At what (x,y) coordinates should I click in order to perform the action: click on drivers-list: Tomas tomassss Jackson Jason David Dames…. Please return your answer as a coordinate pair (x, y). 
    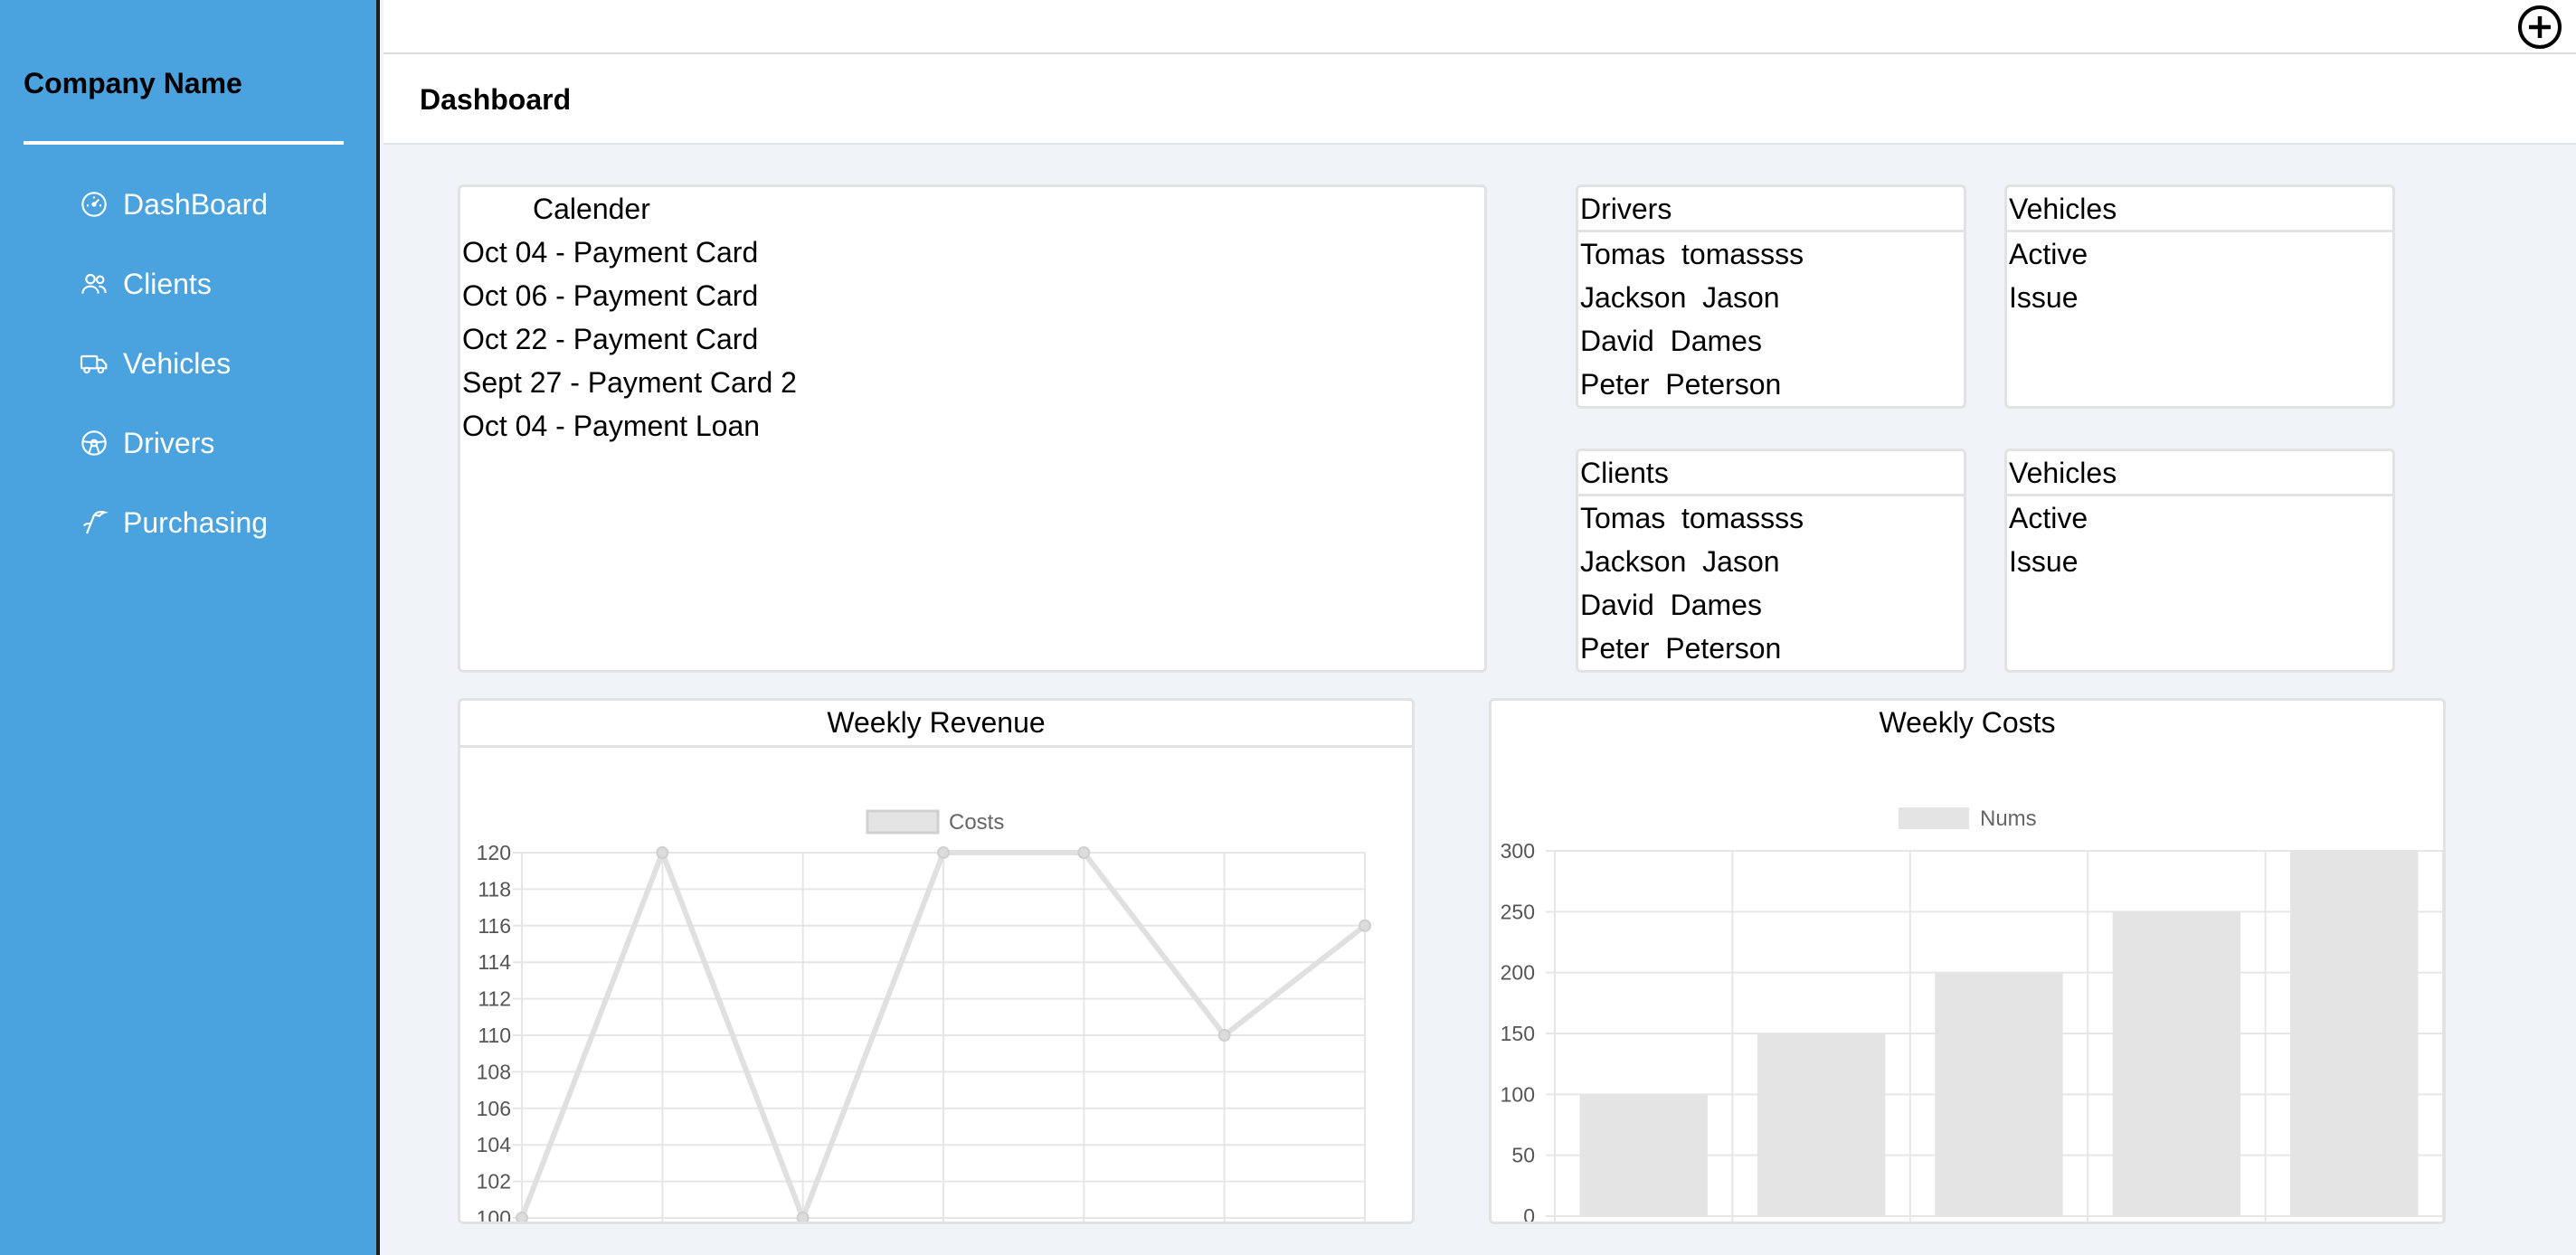
    Looking at the image, I should click on (1771, 319).